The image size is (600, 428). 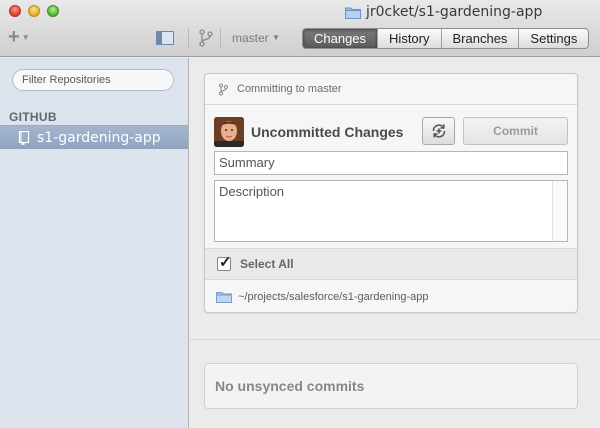 What do you see at coordinates (479, 38) in the screenshot?
I see `tab-branches: Branches` at bounding box center [479, 38].